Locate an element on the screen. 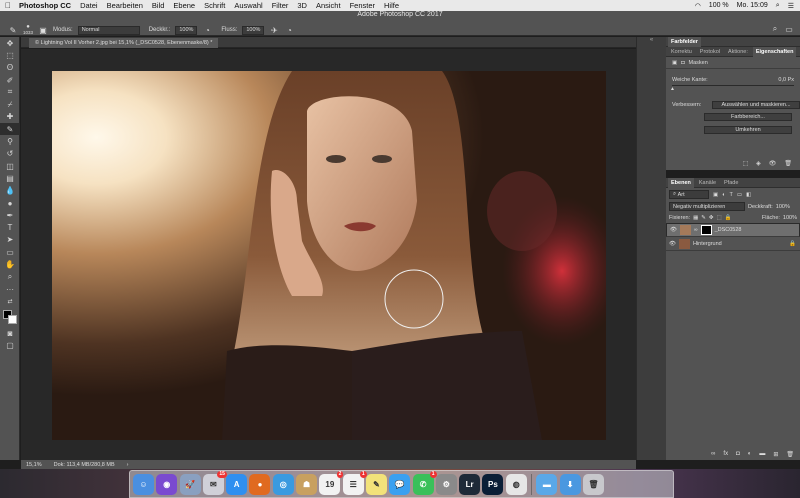 This screenshot has height=498, width=800. type-tool-icon: T is located at coordinates (10, 227).